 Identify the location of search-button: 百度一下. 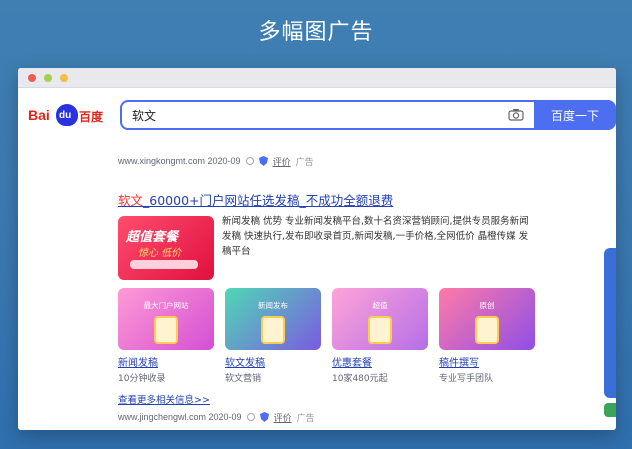
(575, 115).